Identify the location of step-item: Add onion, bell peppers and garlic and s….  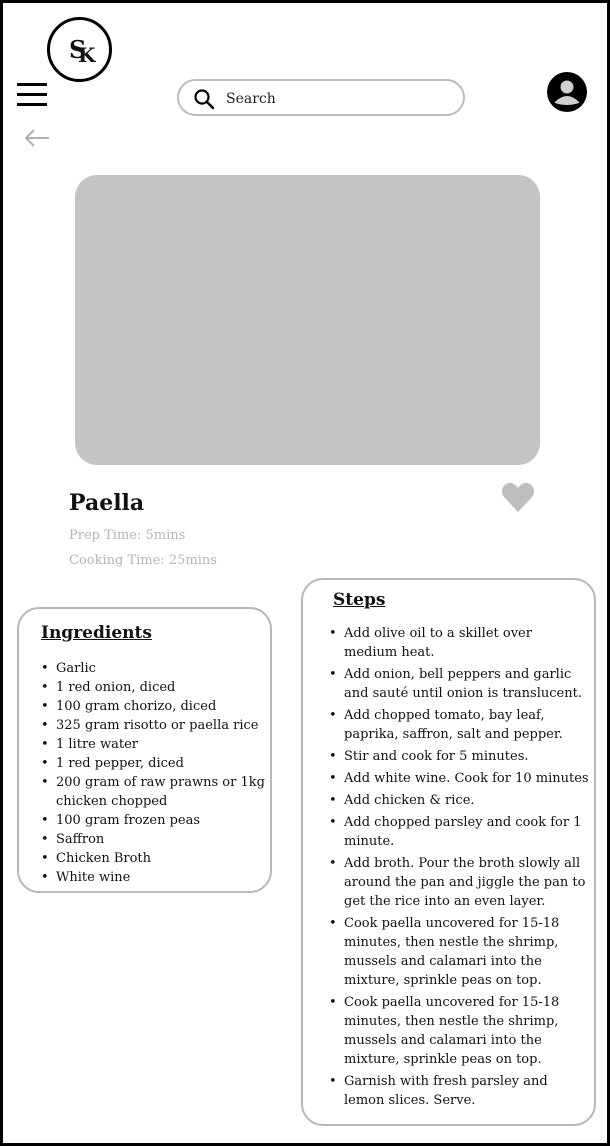
(458, 684).